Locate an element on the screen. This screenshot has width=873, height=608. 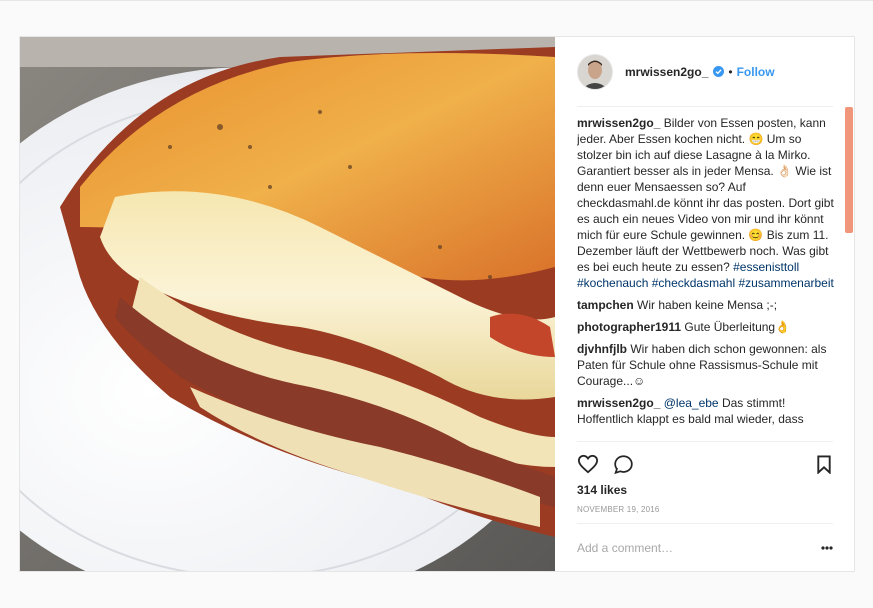
comment-text: Wir haben keine Mensa ;-; is located at coordinates (707, 305).